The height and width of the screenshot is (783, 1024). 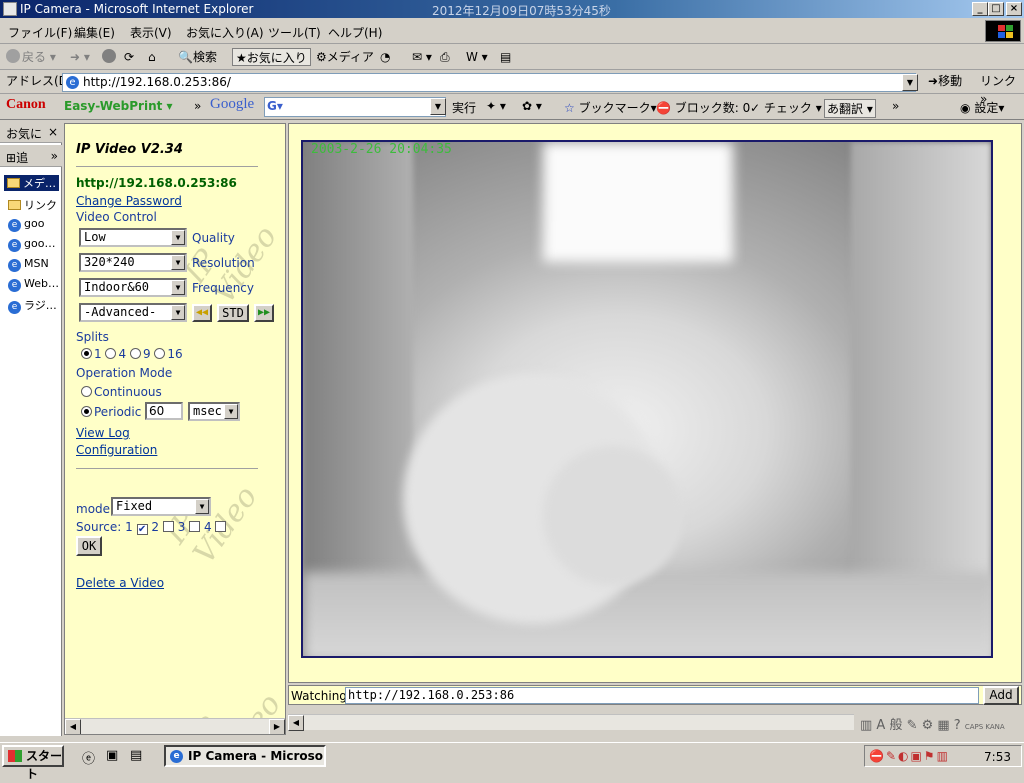 What do you see at coordinates (129, 57) in the screenshot?
I see `refresh-button: ⟳` at bounding box center [129, 57].